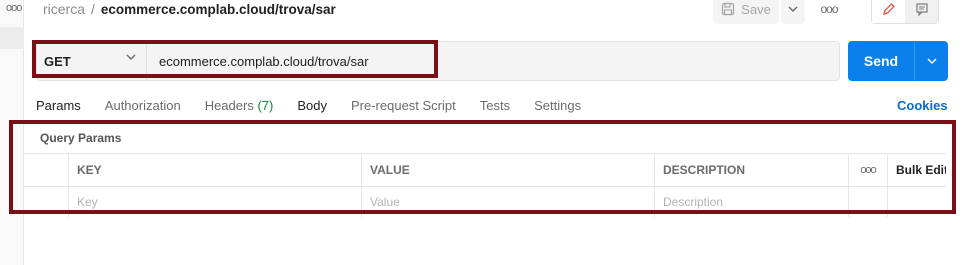 Image resolution: width=970 pixels, height=265 pixels. I want to click on tab-headers: Headers (7), so click(239, 105).